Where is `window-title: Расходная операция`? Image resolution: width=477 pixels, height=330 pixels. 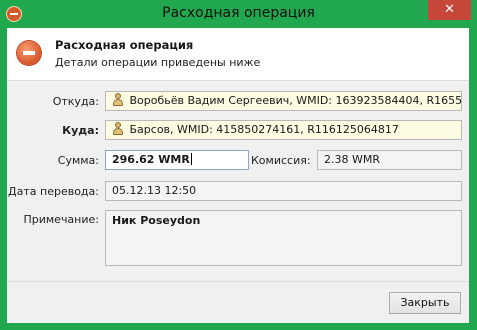 window-title: Расходная операция is located at coordinates (238, 13).